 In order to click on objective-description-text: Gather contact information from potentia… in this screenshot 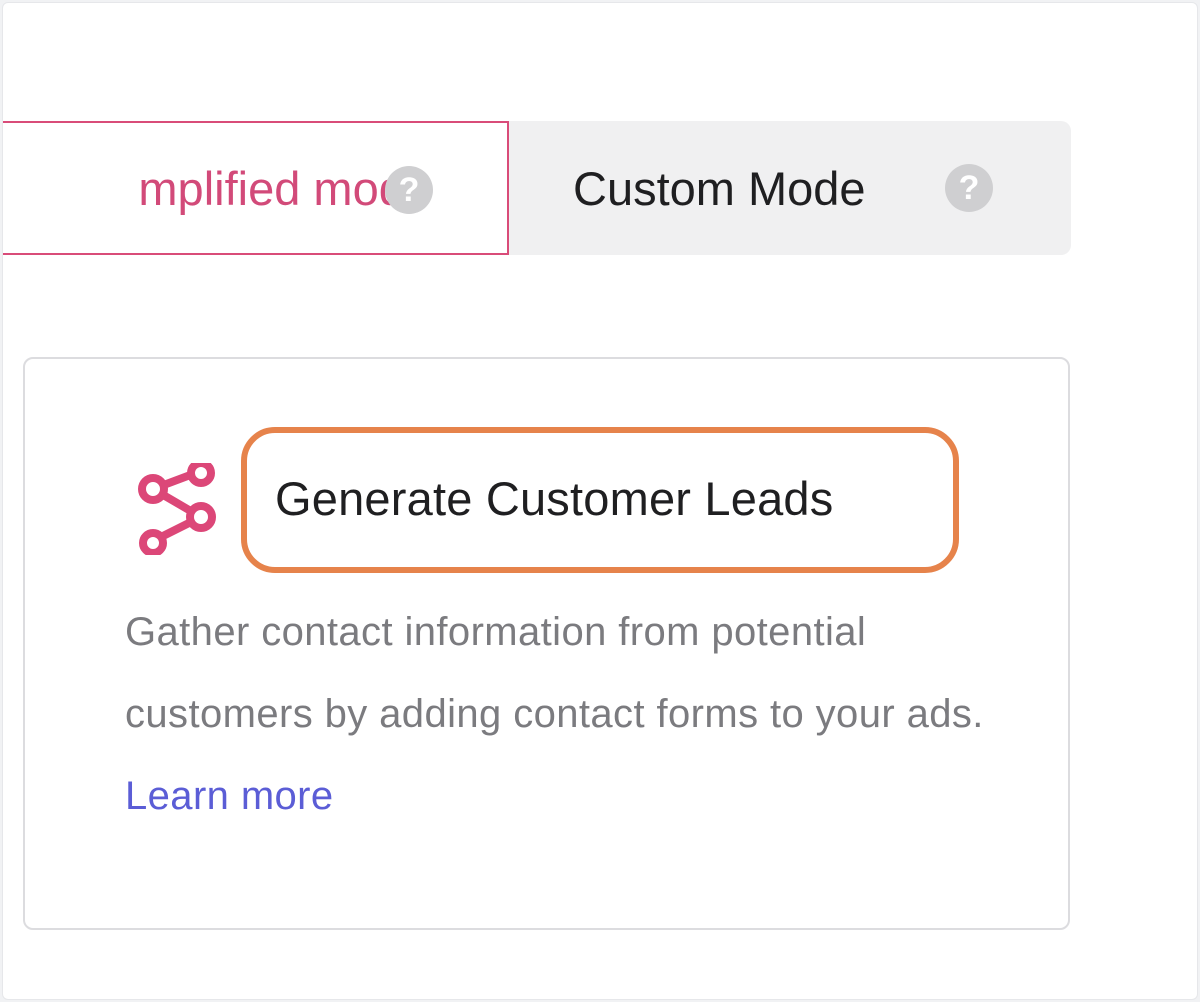, I will do `click(554, 673)`.